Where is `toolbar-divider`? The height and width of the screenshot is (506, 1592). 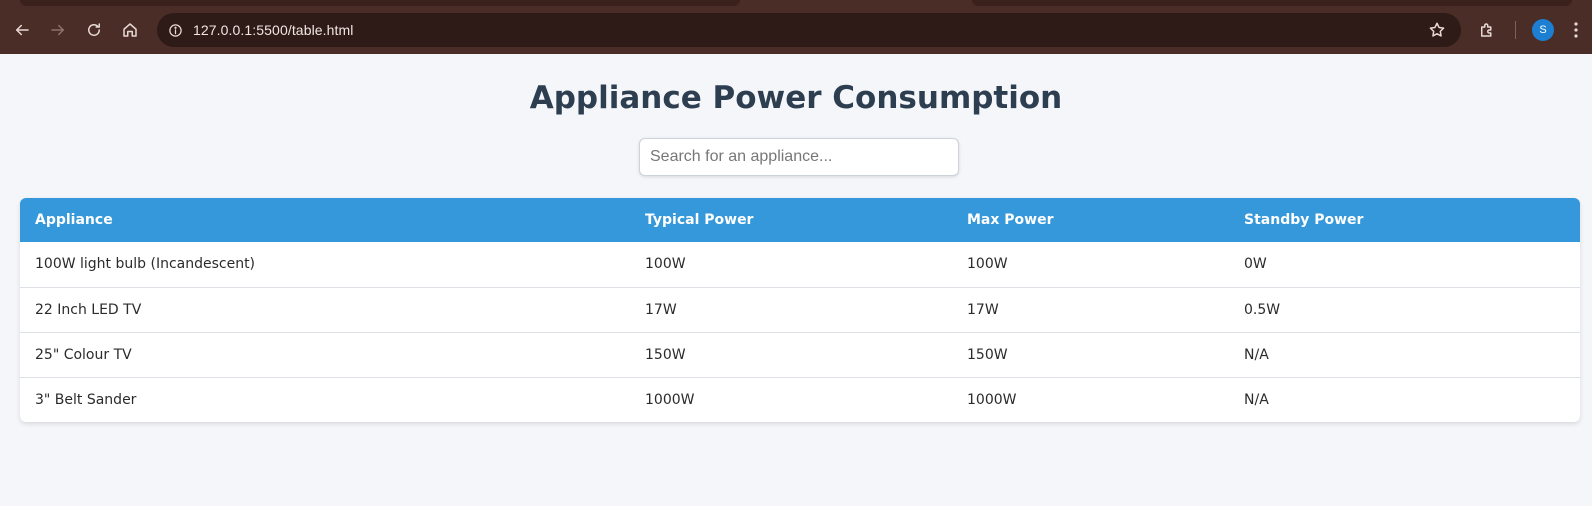 toolbar-divider is located at coordinates (1515, 30).